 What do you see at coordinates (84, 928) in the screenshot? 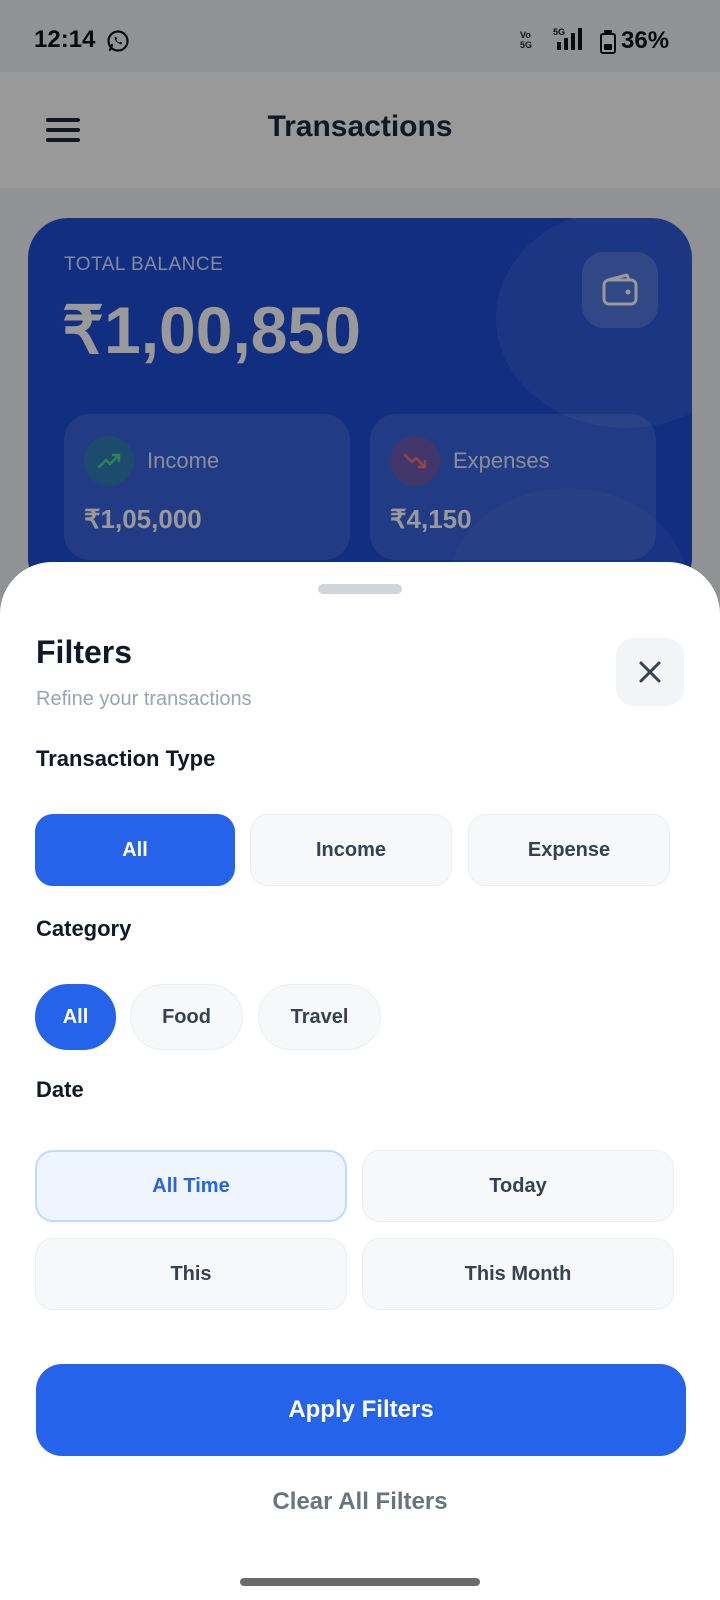
I see `category-label: Category` at bounding box center [84, 928].